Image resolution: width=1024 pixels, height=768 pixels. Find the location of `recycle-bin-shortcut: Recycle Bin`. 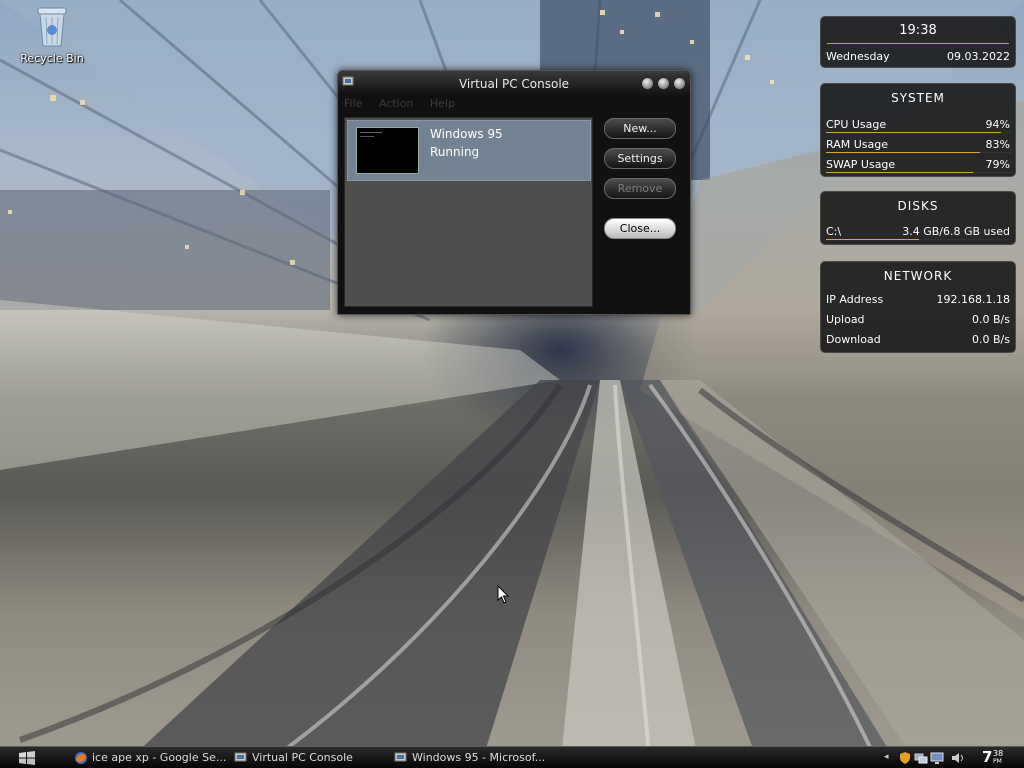

recycle-bin-shortcut: Recycle Bin is located at coordinates (52, 33).